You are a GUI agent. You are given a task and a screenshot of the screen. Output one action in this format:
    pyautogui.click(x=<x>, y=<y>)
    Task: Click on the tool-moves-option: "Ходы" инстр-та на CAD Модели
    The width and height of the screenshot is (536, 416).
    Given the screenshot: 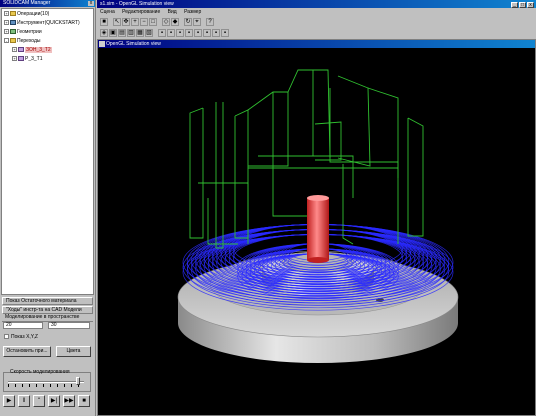 What is the action you would take?
    pyautogui.click(x=47, y=310)
    